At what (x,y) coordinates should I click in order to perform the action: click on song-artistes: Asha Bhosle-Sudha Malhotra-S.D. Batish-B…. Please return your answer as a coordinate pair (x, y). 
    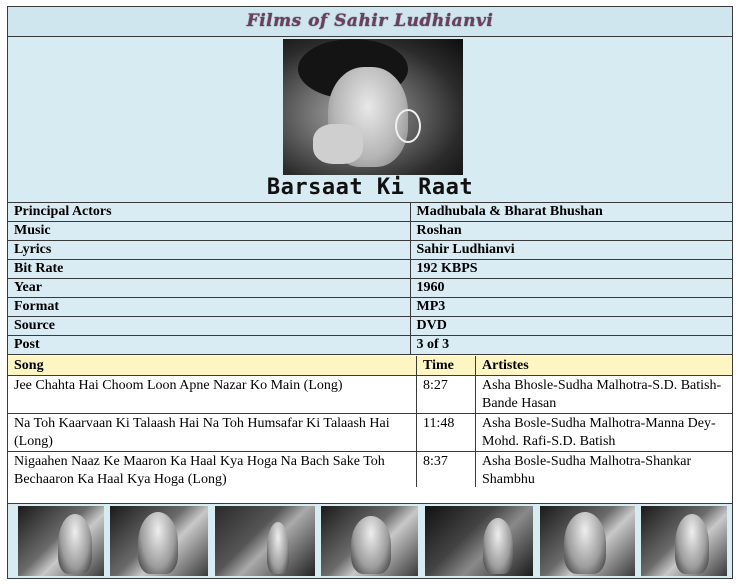
    Looking at the image, I should click on (603, 394).